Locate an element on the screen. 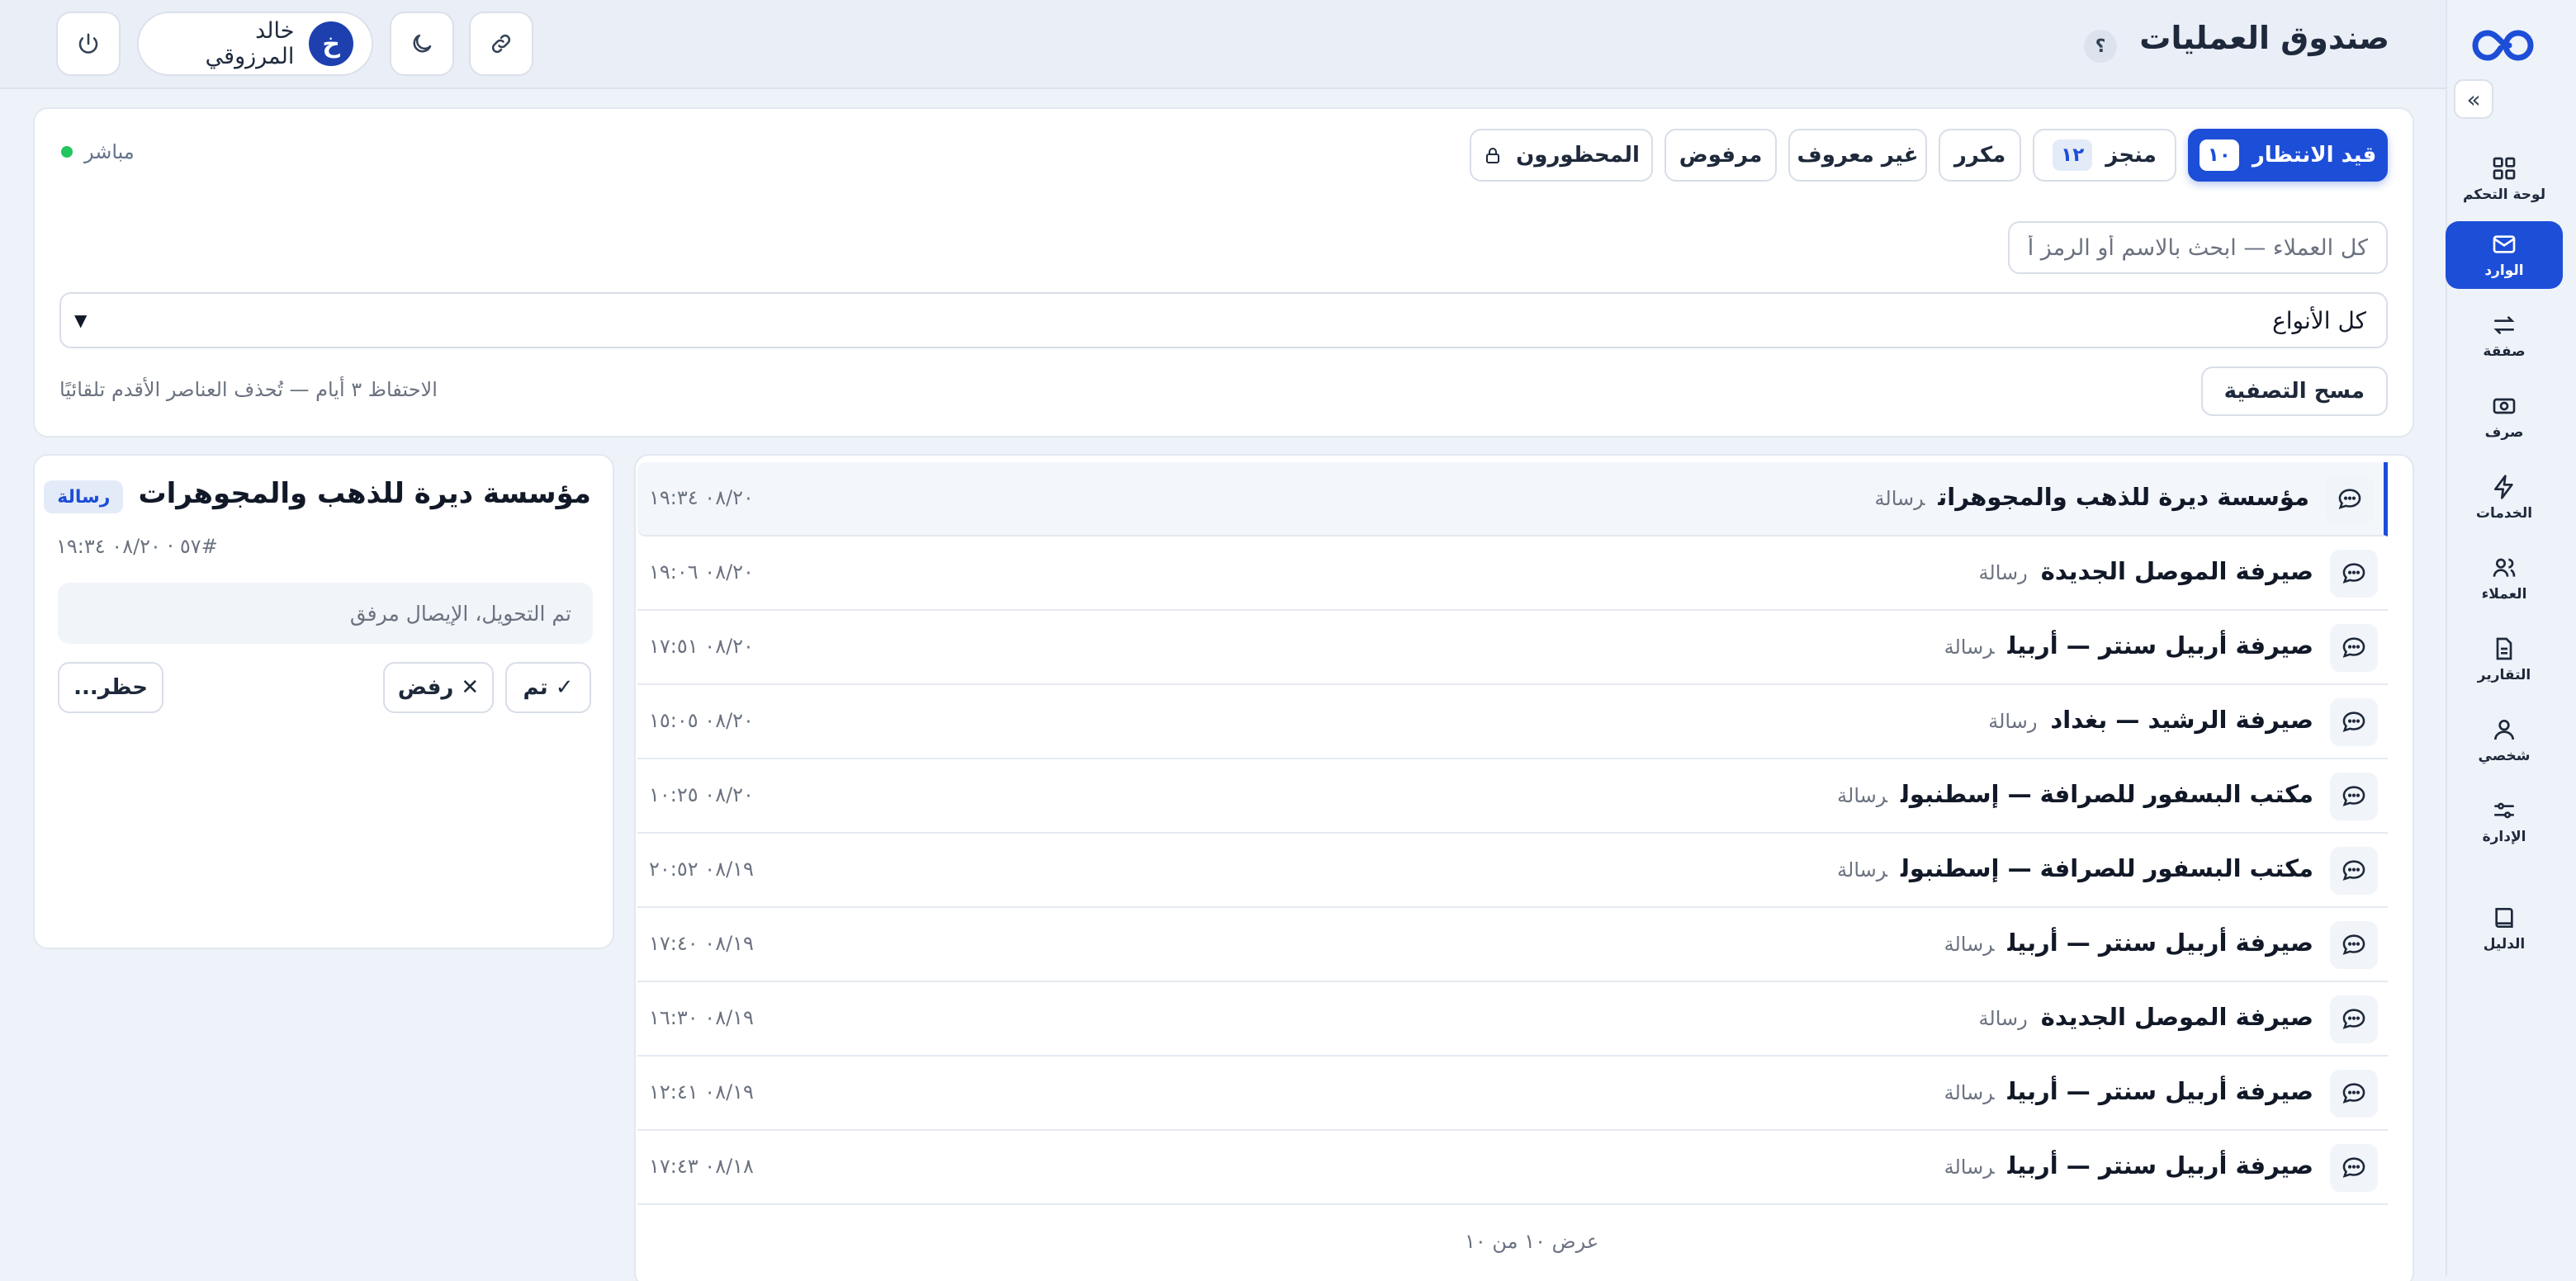 This screenshot has height=1281, width=2576. tab-label: غير معروف is located at coordinates (1858, 155).